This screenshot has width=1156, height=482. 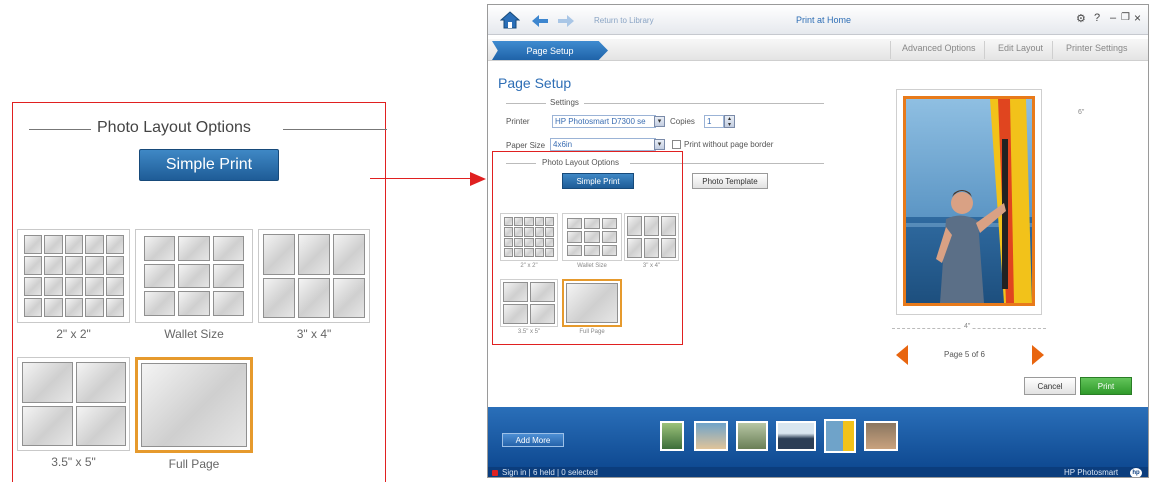 What do you see at coordinates (1136, 472) in the screenshot?
I see `hp-logo: hp` at bounding box center [1136, 472].